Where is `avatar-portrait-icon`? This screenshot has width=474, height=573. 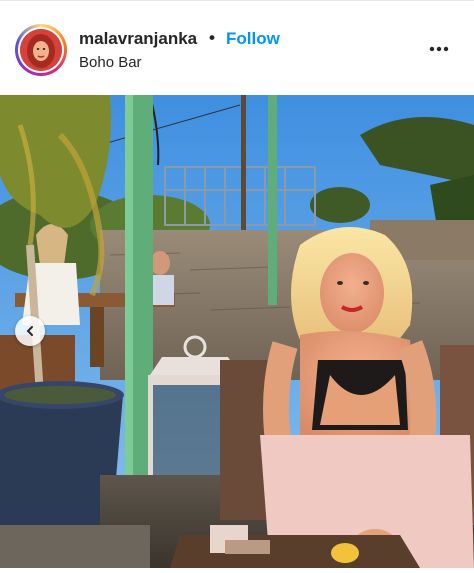
avatar-portrait-icon is located at coordinates (41, 50).